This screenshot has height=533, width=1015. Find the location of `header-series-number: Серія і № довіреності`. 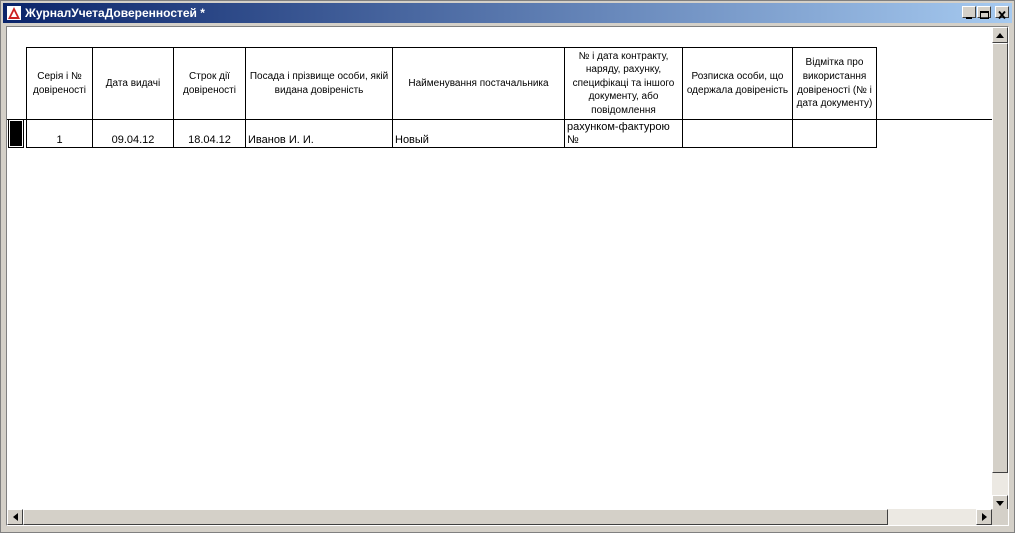

header-series-number: Серія і № довіреності is located at coordinates (59, 83).